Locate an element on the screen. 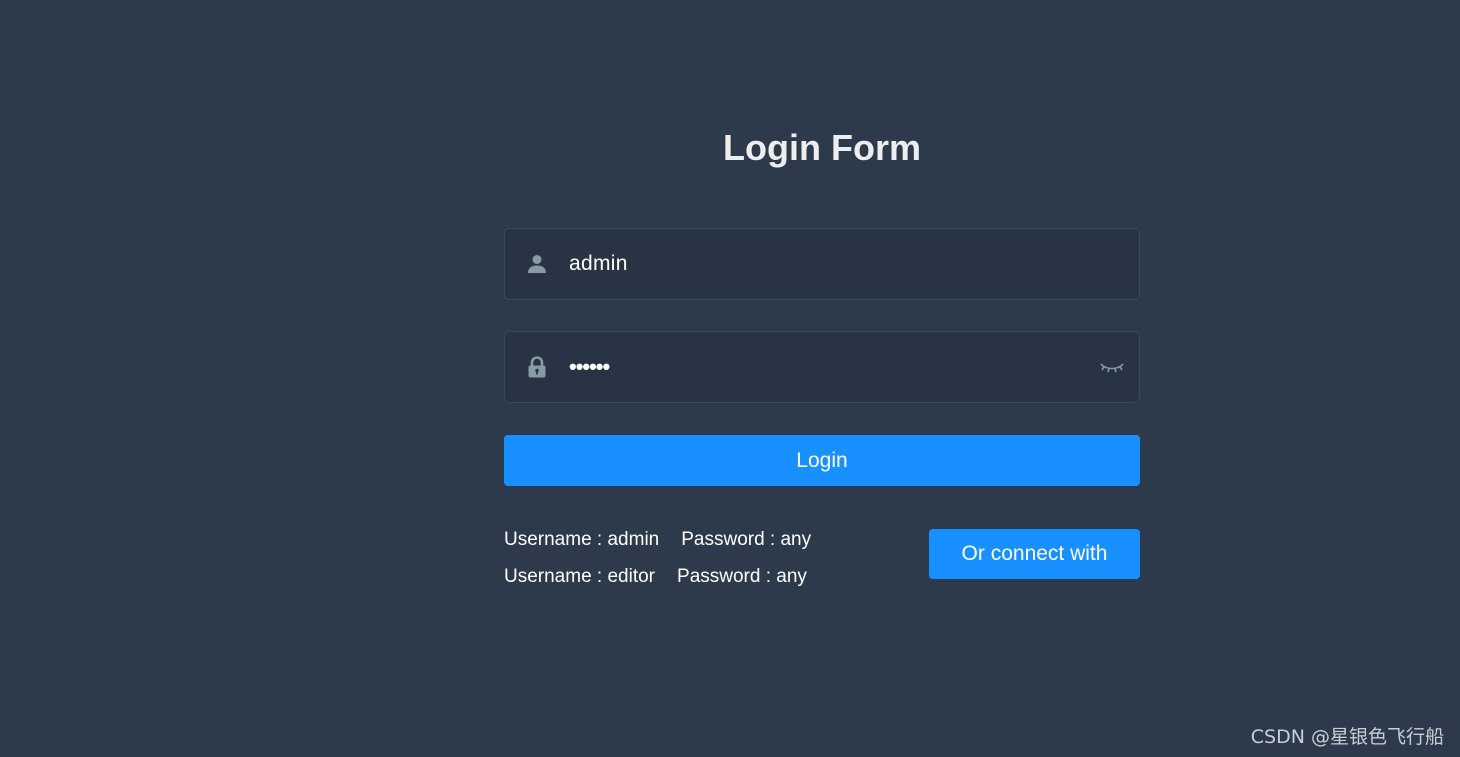 The width and height of the screenshot is (1460, 757). hint-username-label: Username : admin is located at coordinates (582, 539).